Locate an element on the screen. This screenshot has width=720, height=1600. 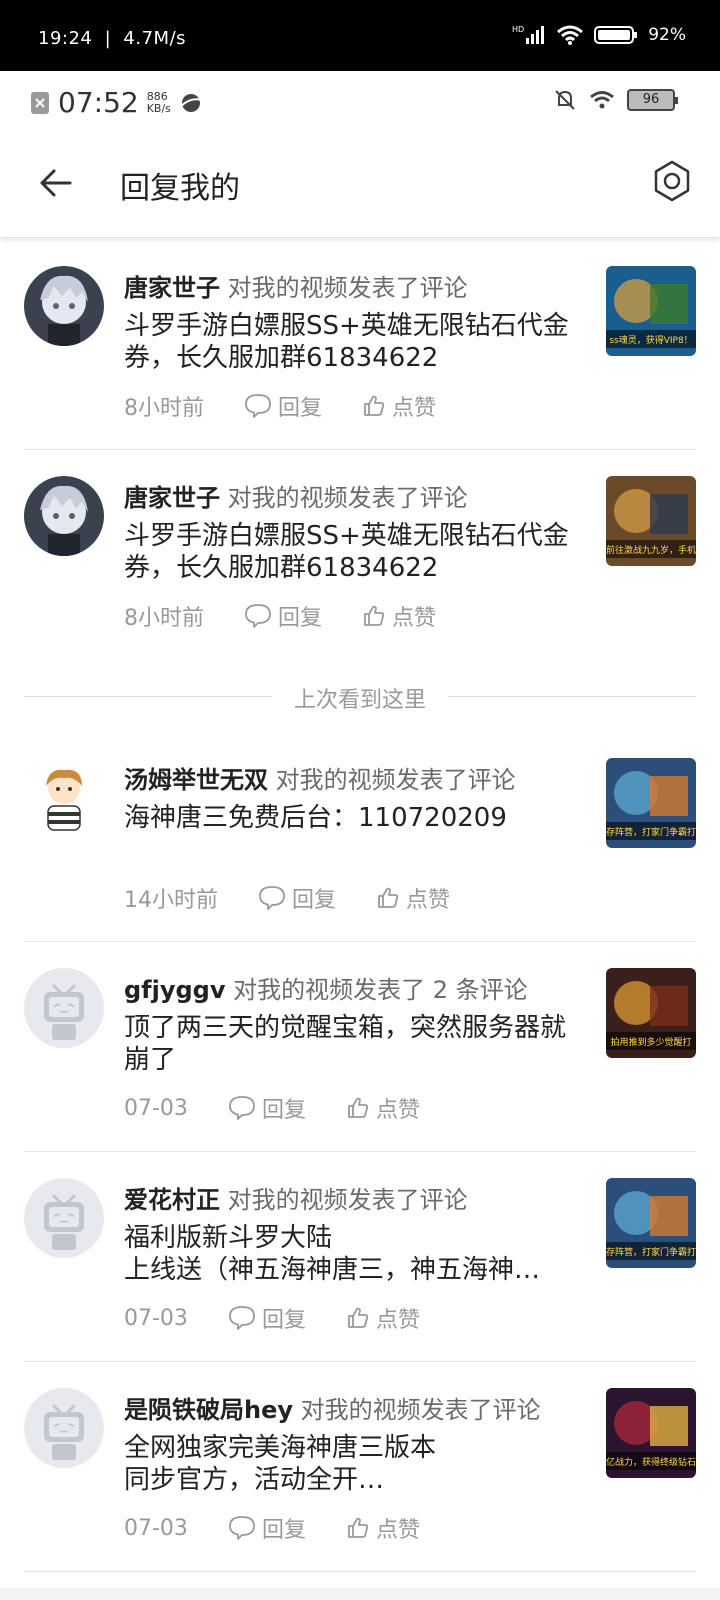
reply-time: 14小时前 is located at coordinates (171, 900).